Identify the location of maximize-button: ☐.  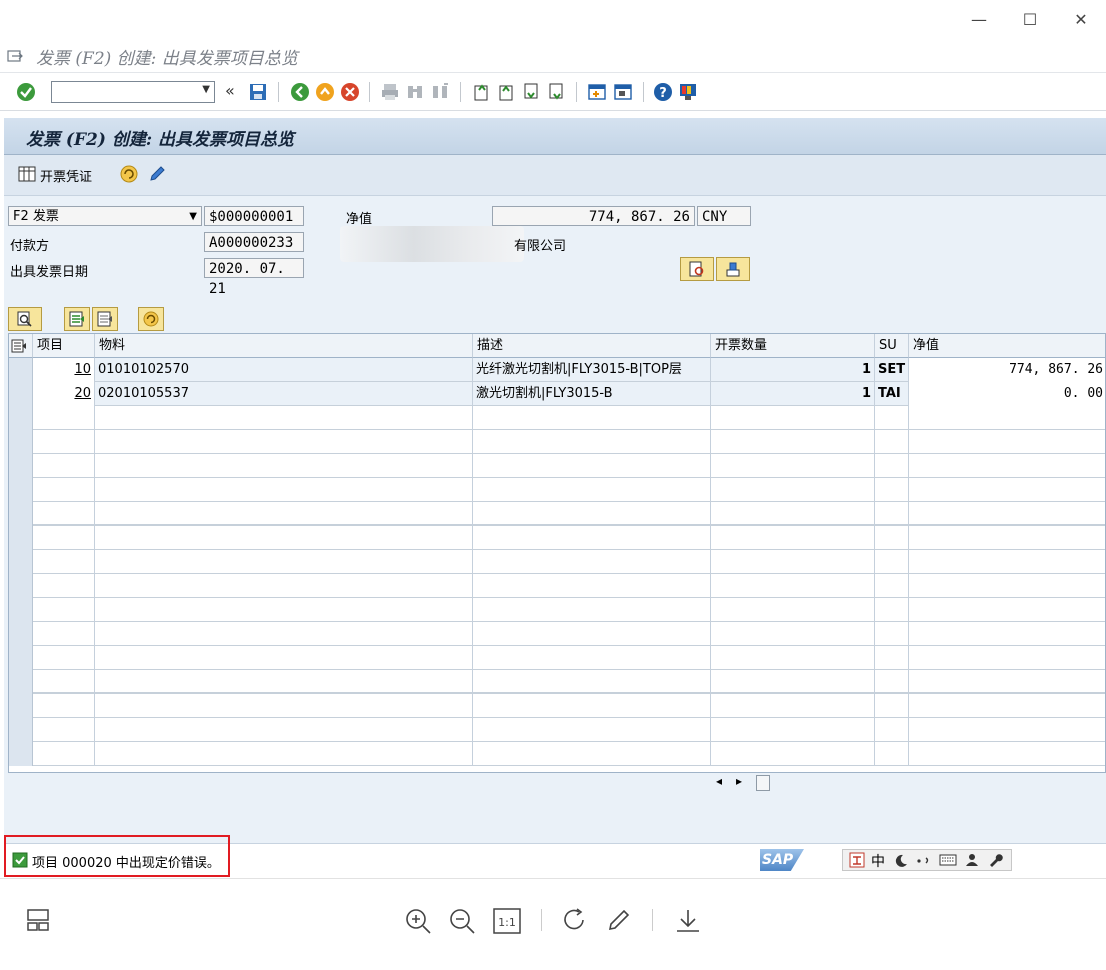
(1030, 20).